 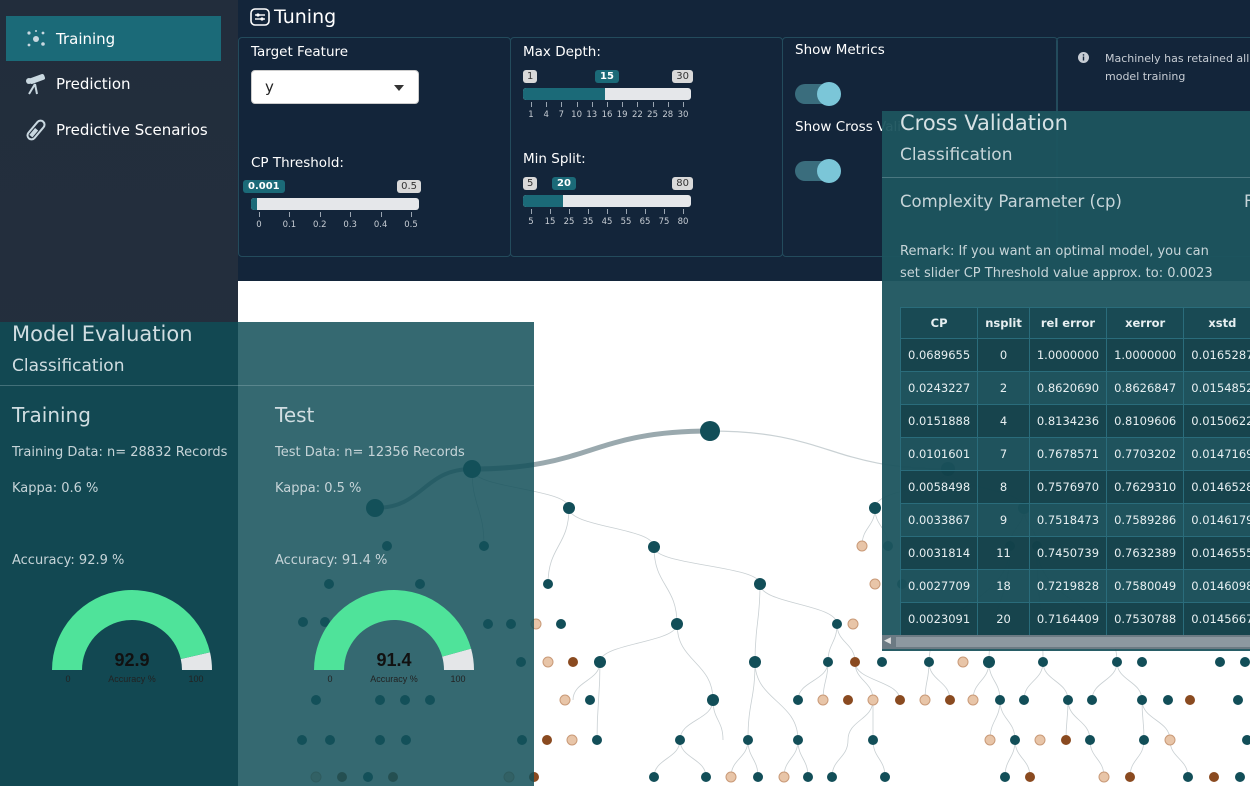 What do you see at coordinates (1068, 355) in the screenshot?
I see `table-cell: 1.0000000` at bounding box center [1068, 355].